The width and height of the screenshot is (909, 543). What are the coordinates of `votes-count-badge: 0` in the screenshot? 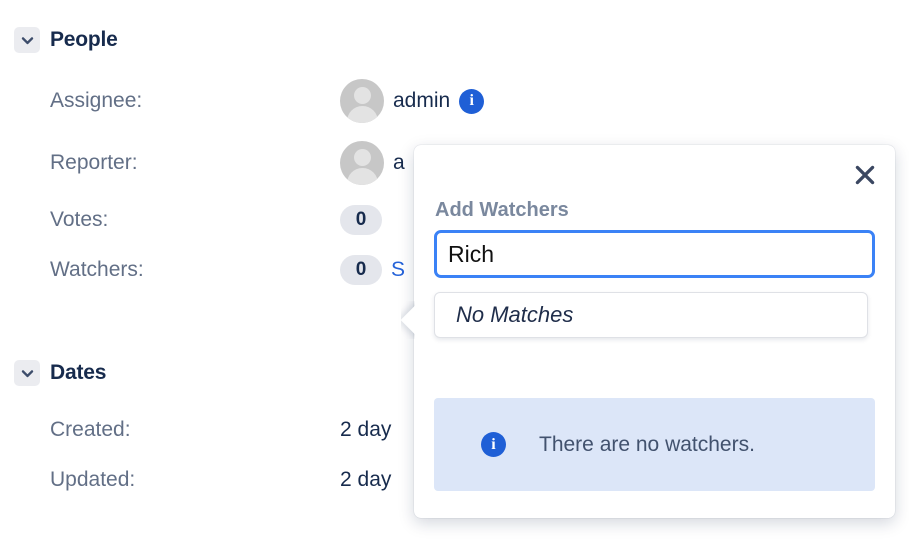 It's located at (361, 220).